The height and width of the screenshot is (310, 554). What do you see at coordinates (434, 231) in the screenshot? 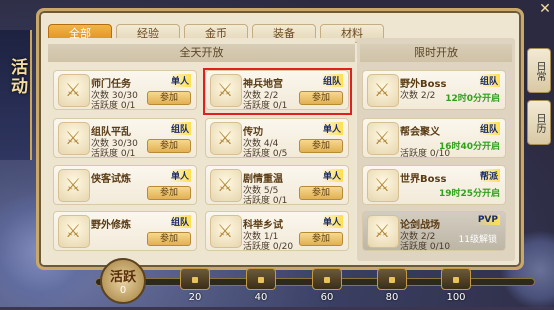
I see `limited-activity-card-locked: ⚔ 论剑战场 PVP 次数 2/2 活跃度 0/10 11级解锁` at bounding box center [434, 231].